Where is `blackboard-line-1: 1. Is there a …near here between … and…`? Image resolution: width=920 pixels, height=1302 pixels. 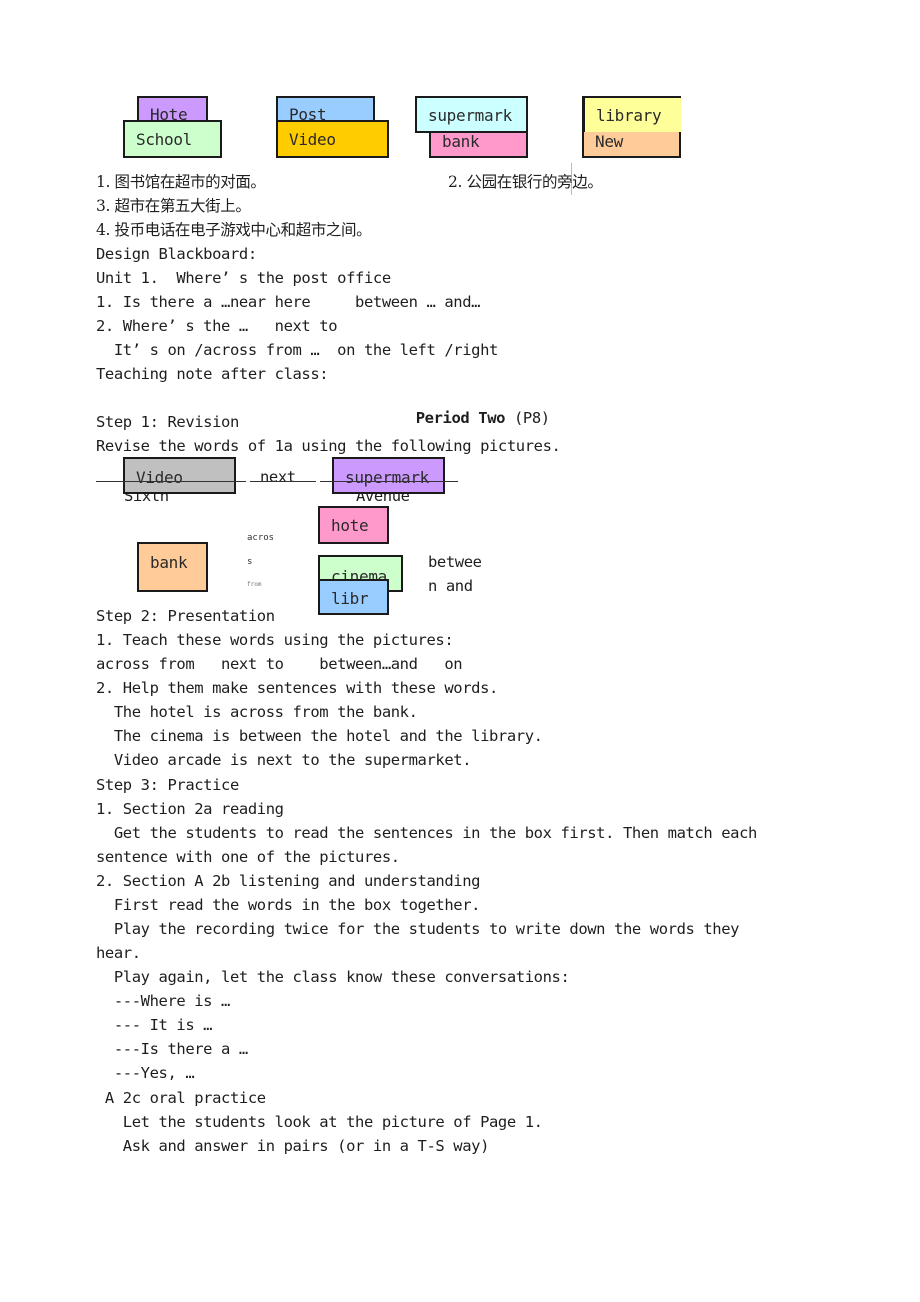 blackboard-line-1: 1. Is there a …near here between … and… is located at coordinates (288, 302).